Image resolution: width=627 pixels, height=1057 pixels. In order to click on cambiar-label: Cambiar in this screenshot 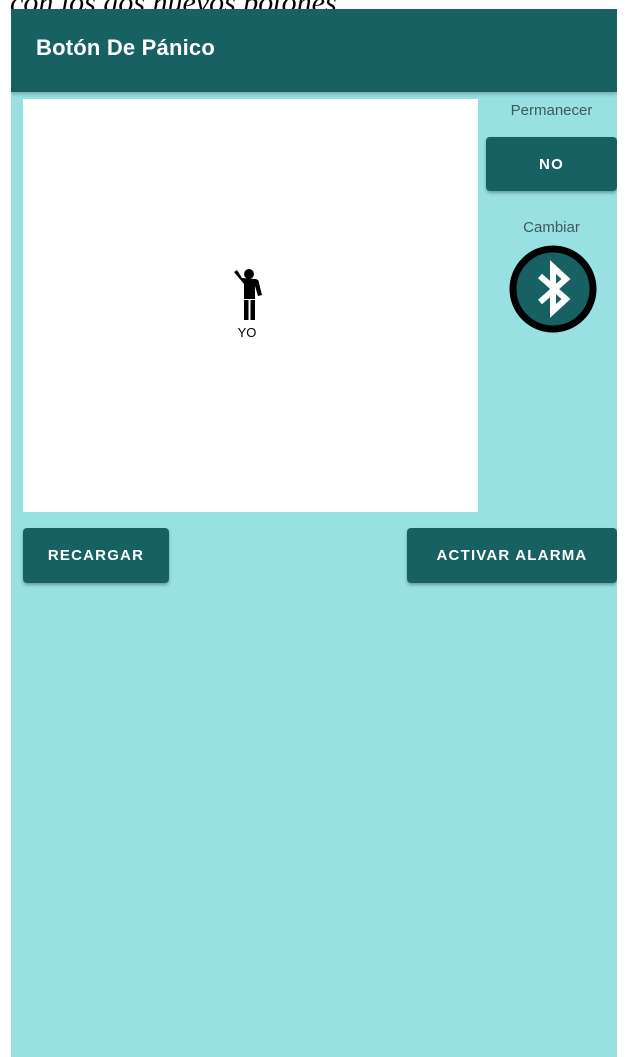, I will do `click(551, 227)`.